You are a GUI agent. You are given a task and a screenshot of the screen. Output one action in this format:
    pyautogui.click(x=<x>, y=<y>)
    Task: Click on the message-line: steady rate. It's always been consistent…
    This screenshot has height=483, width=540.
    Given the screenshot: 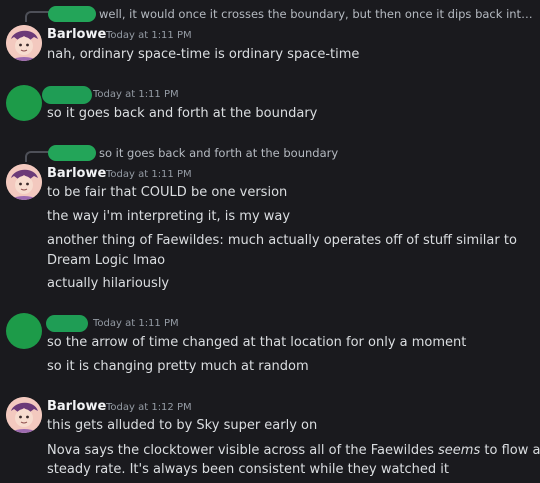 What is the action you would take?
    pyautogui.click(x=248, y=469)
    